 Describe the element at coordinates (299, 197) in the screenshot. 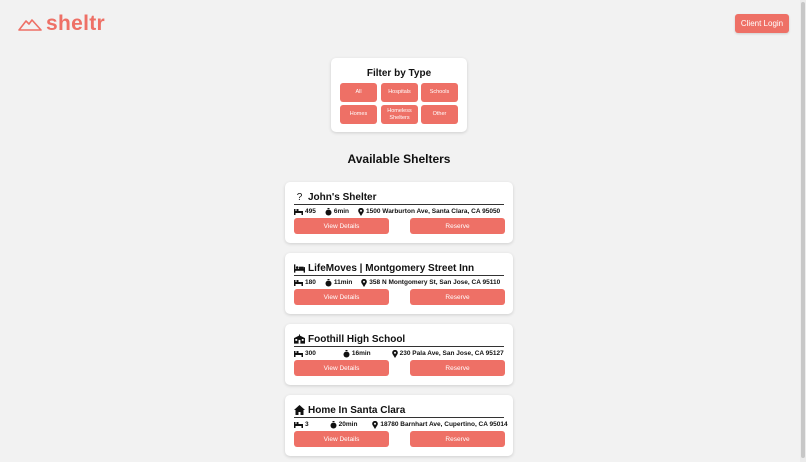

I see `question-icon: ?` at that location.